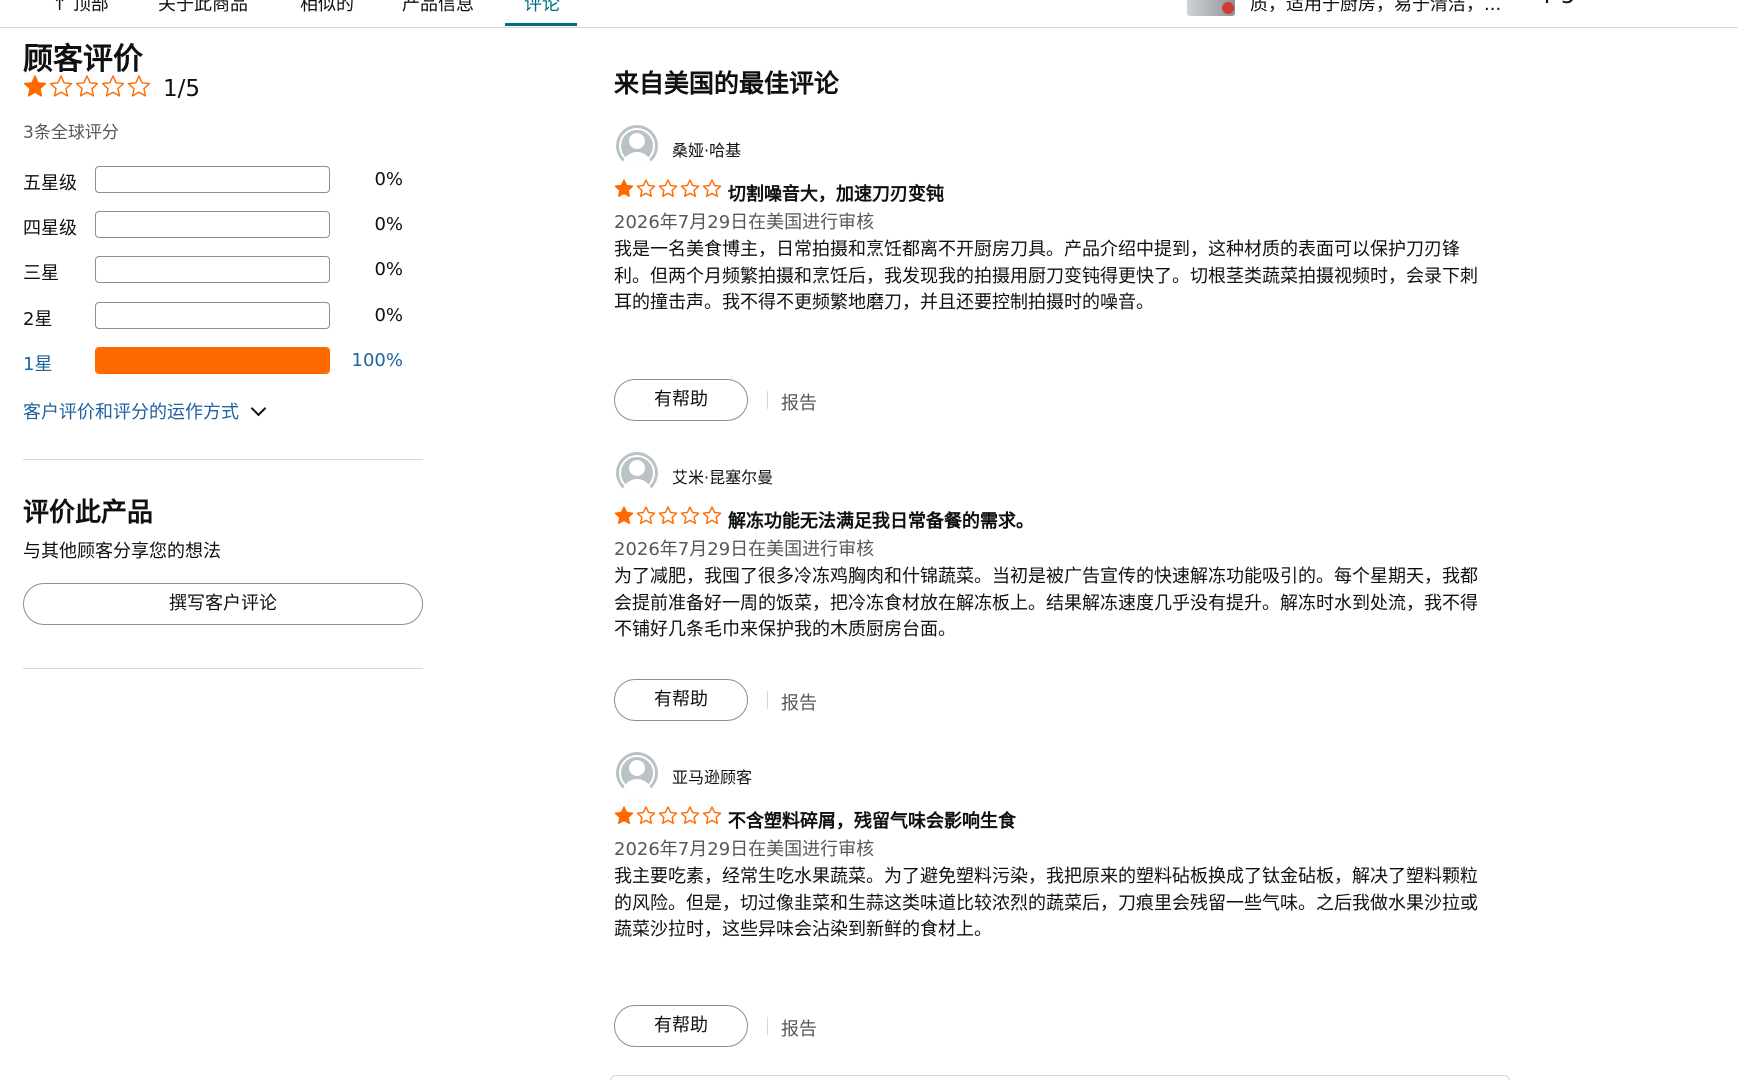  Describe the element at coordinates (223, 604) in the screenshot. I see `write-review-button: 撰写客户评论` at that location.